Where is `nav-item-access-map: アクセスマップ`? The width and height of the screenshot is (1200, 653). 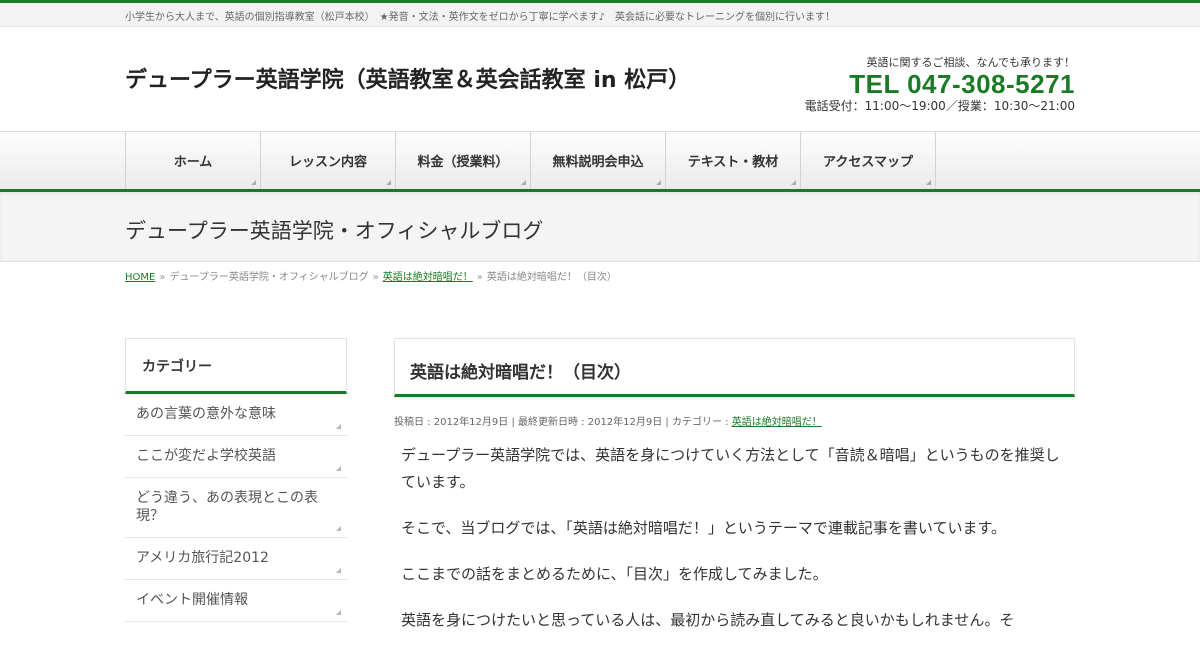
nav-item-access-map: アクセスマップ is located at coordinates (868, 160).